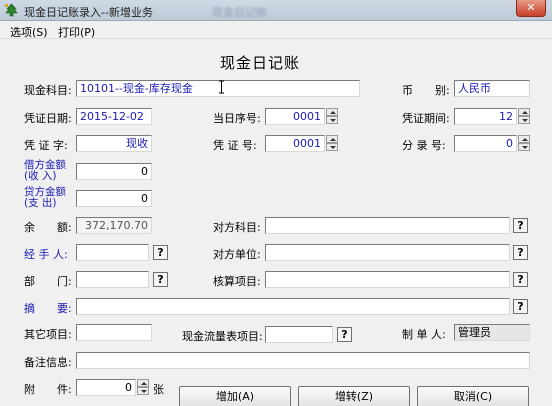 This screenshot has height=406, width=552. What do you see at coordinates (276, 10) in the screenshot?
I see `title-bar: 现金日记账录入--新增业务 现金日记账 ✕` at bounding box center [276, 10].